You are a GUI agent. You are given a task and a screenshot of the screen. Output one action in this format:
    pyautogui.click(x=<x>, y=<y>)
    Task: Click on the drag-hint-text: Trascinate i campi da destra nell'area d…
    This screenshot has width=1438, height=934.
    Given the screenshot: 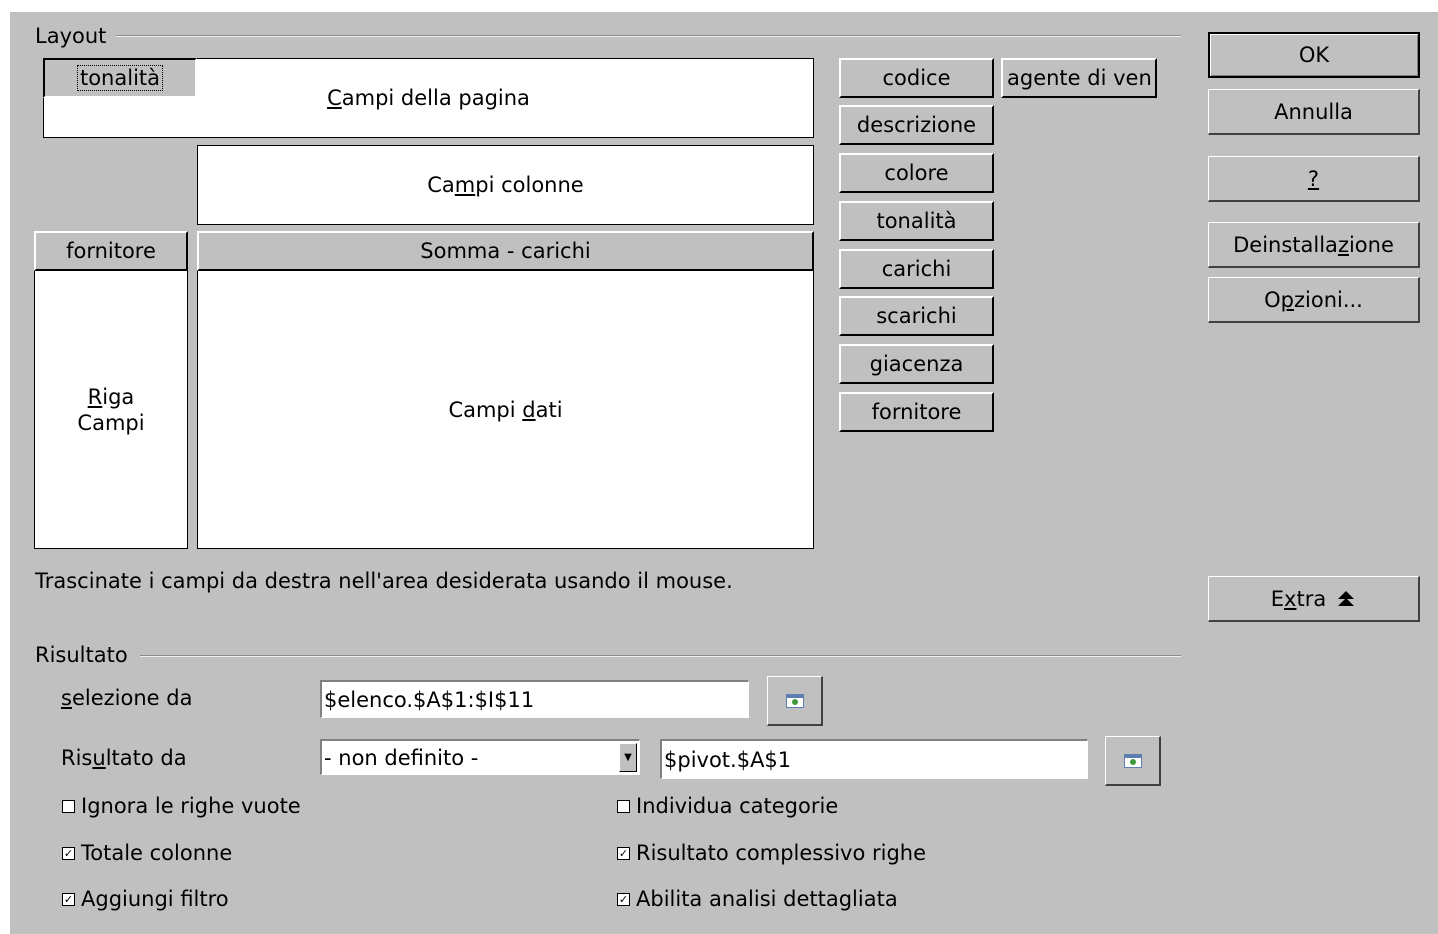 What is the action you would take?
    pyautogui.click(x=384, y=581)
    